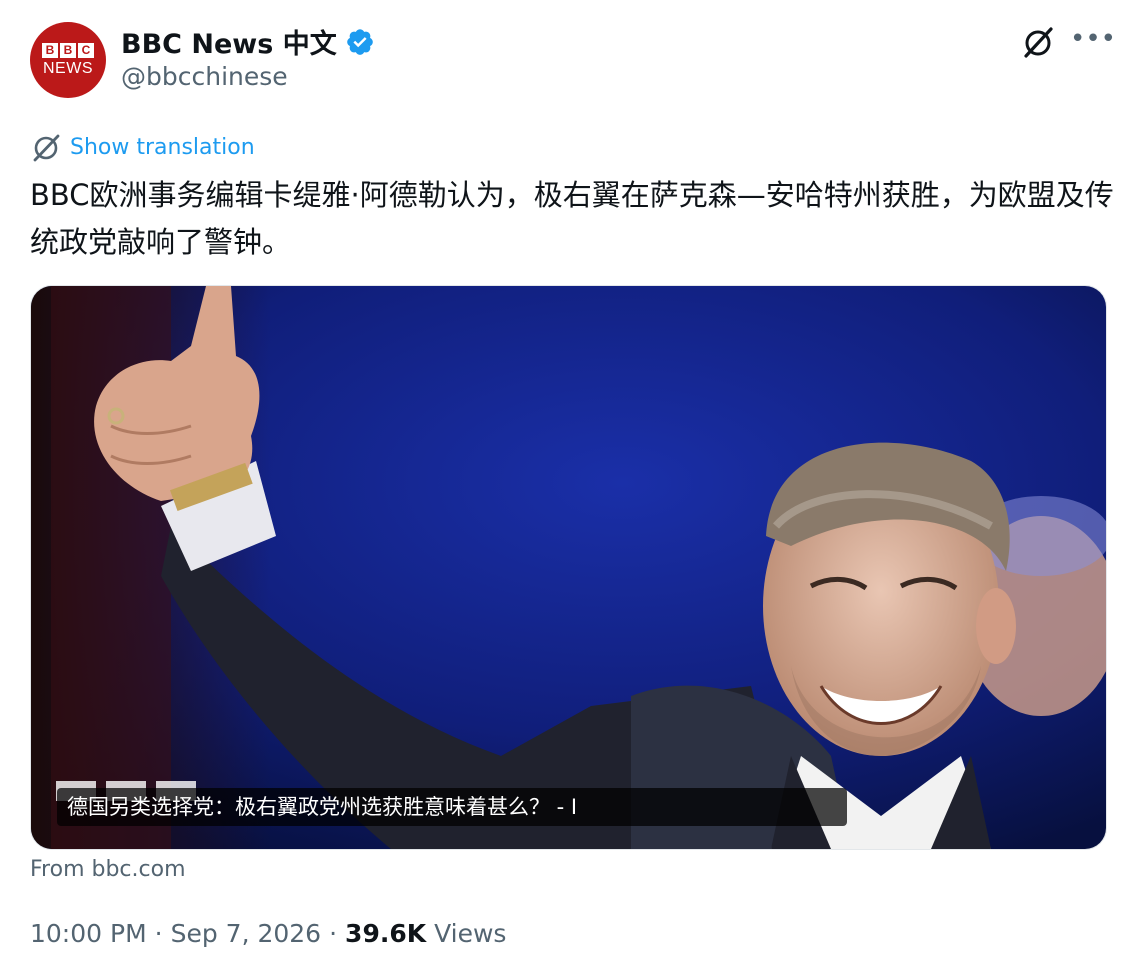 This screenshot has height=966, width=1144. Describe the element at coordinates (108, 869) in the screenshot. I see `link-source: From bbc.com` at that location.